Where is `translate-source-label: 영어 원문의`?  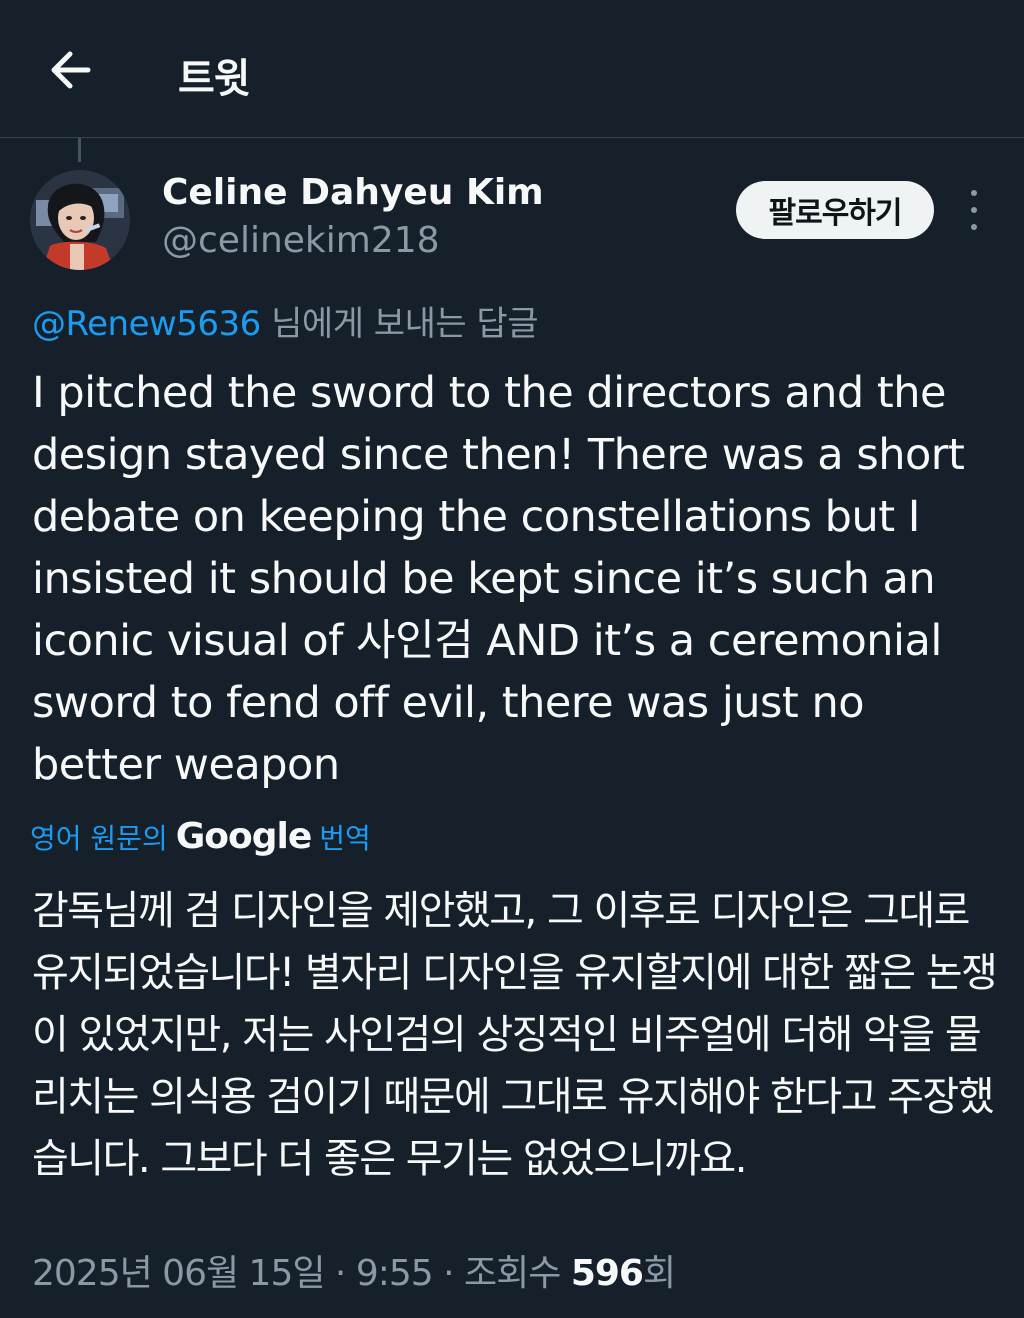 translate-source-label: 영어 원문의 is located at coordinates (99, 838).